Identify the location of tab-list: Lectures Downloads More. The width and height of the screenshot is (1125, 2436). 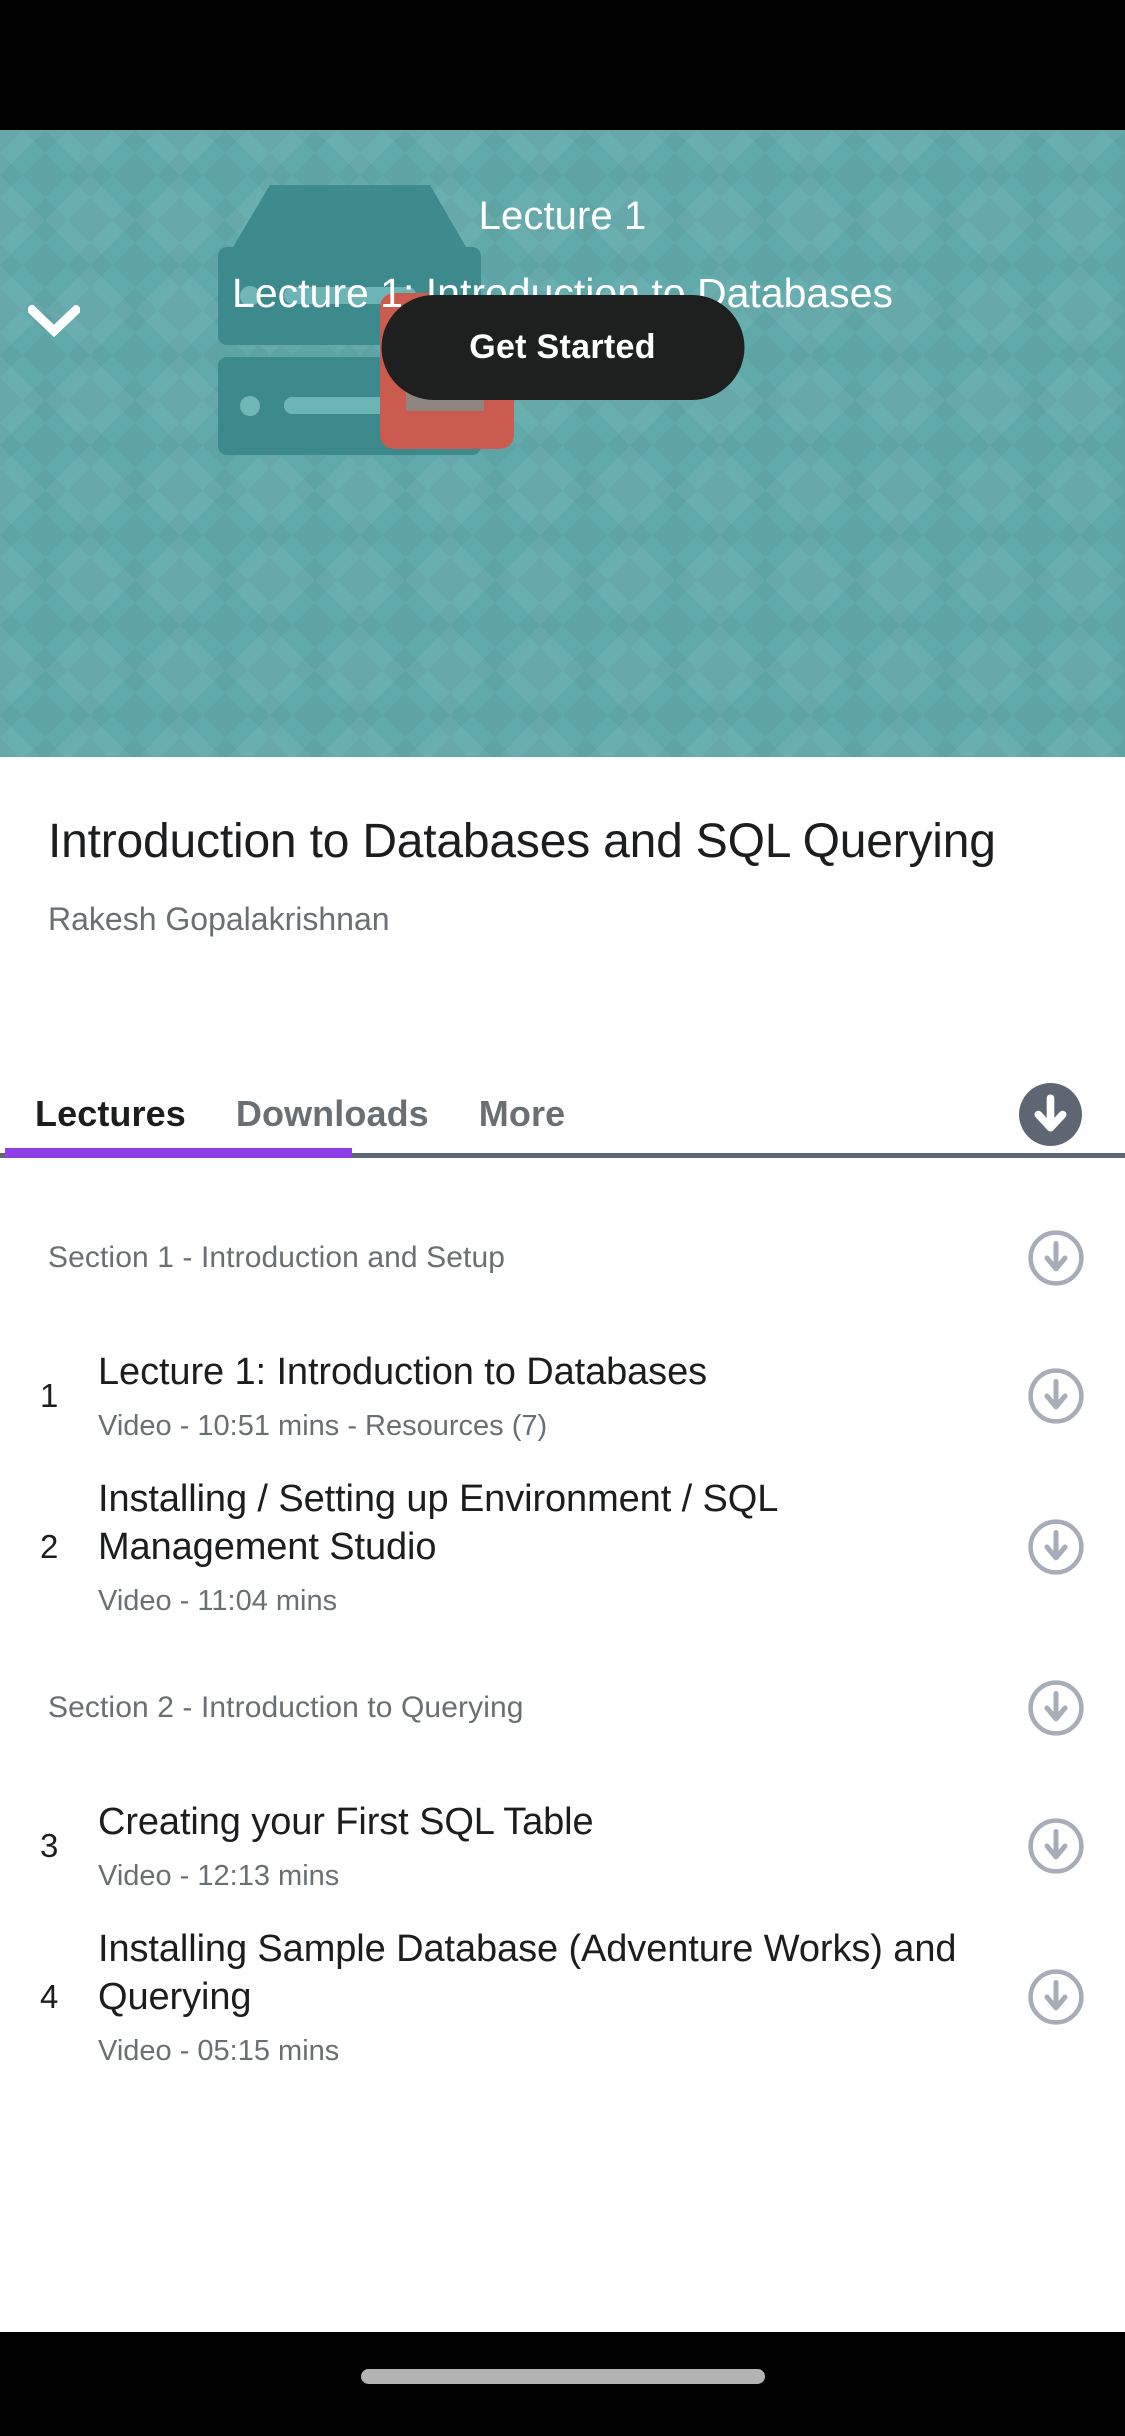
(300, 1113).